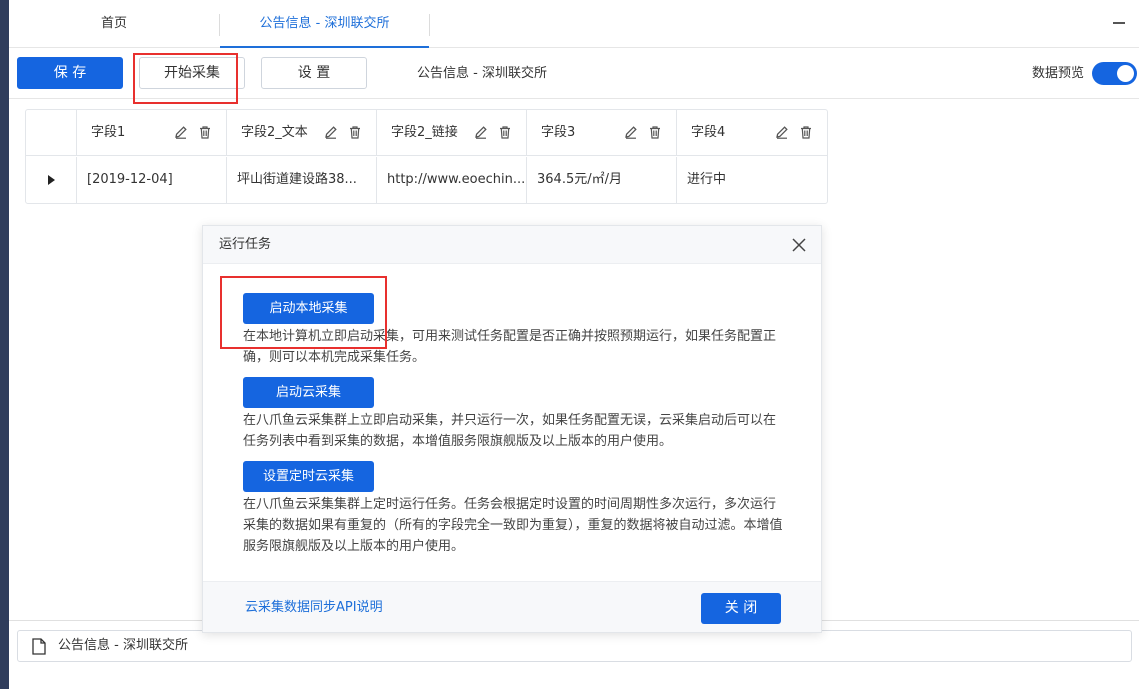 Image resolution: width=1139 pixels, height=689 pixels. I want to click on caret-right-icon, so click(51, 179).